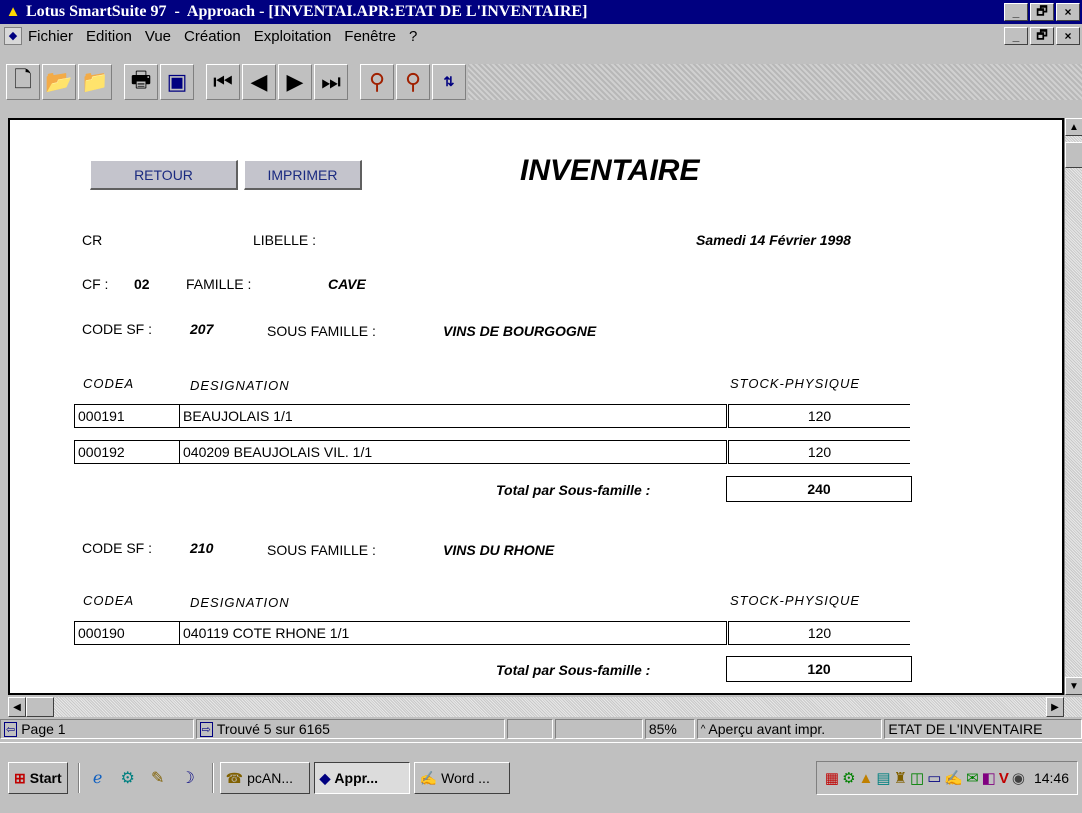 Image resolution: width=1082 pixels, height=813 pixels. I want to click on start-label: Start, so click(45, 778).